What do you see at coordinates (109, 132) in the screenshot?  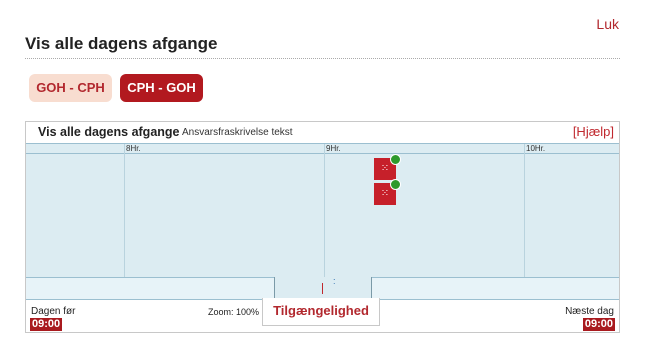 I see `panel-title: Vis alle dagens afgange` at bounding box center [109, 132].